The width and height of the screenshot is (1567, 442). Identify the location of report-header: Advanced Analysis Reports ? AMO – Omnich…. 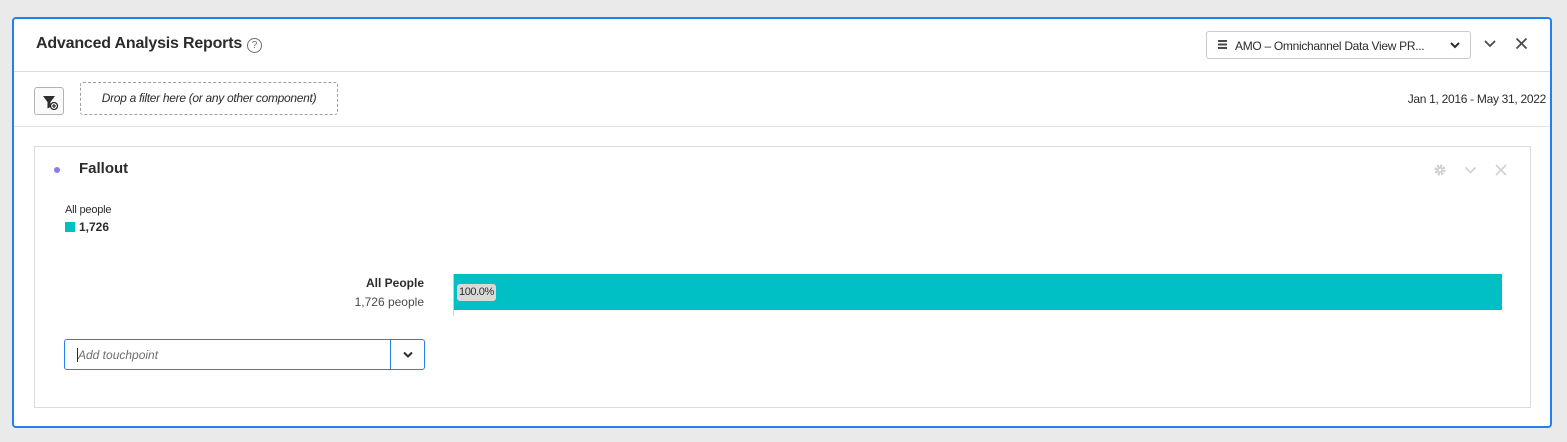
(782, 45).